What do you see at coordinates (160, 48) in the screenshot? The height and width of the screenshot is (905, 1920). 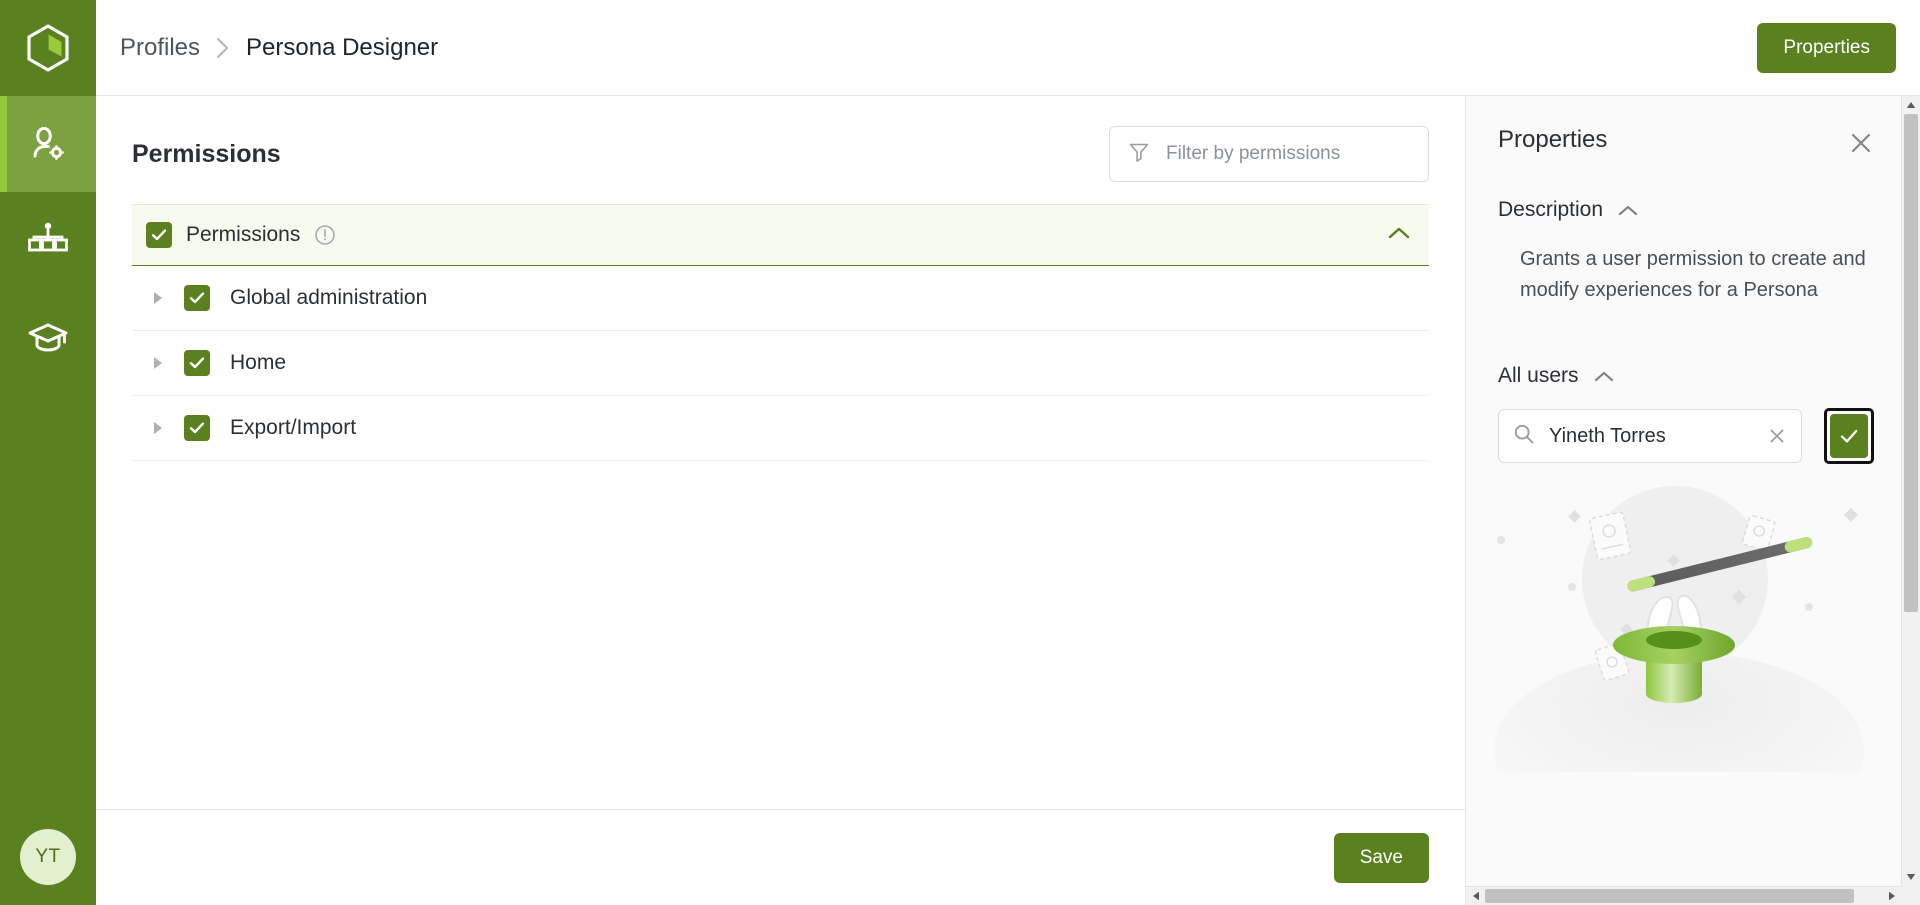 I see `breadcrumb-parent: Profiles` at bounding box center [160, 48].